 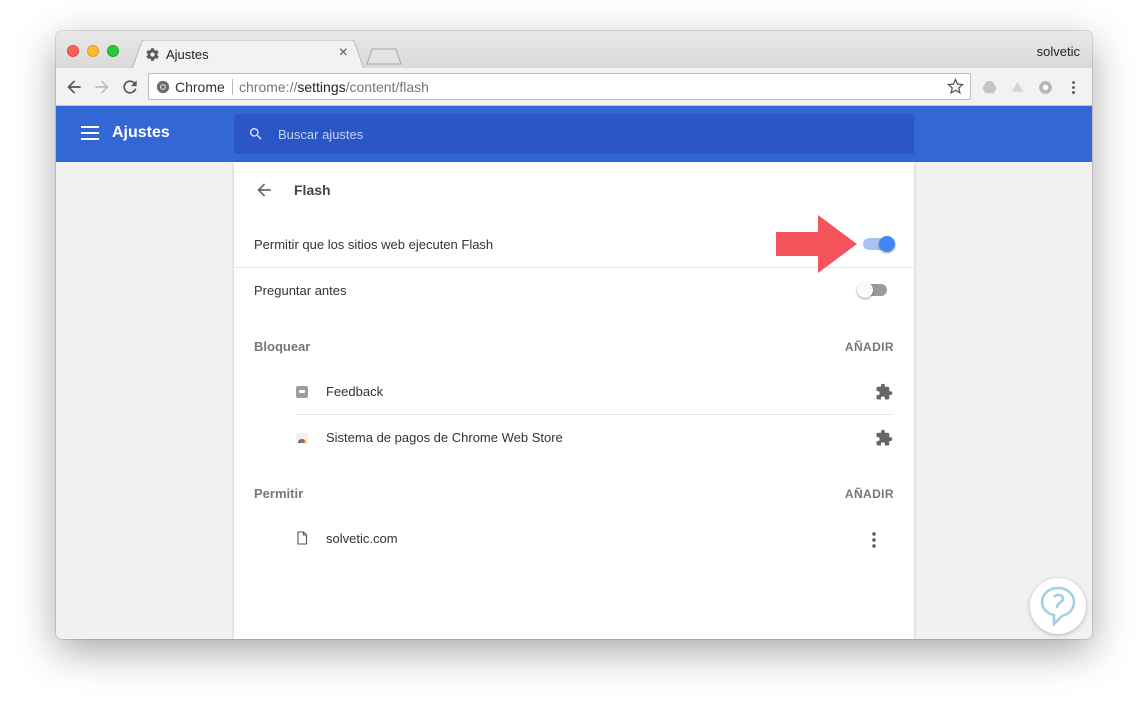 I want to click on tab-settings: Ajustes ×, so click(x=248, y=54).